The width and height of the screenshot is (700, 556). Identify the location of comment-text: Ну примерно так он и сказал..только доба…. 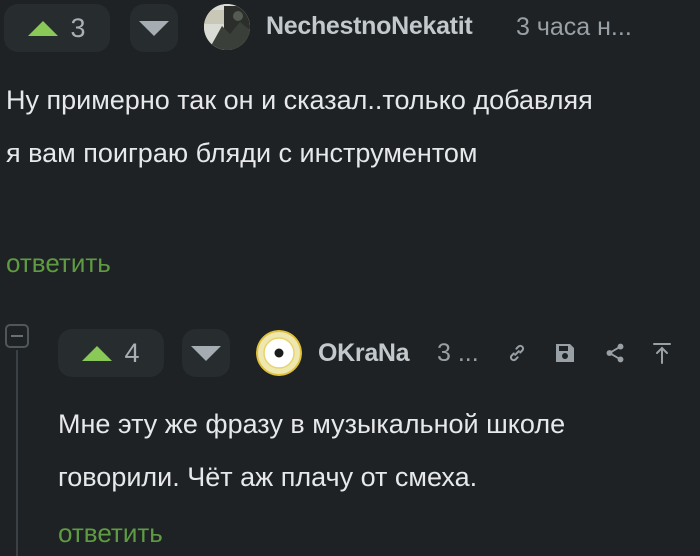
(299, 126).